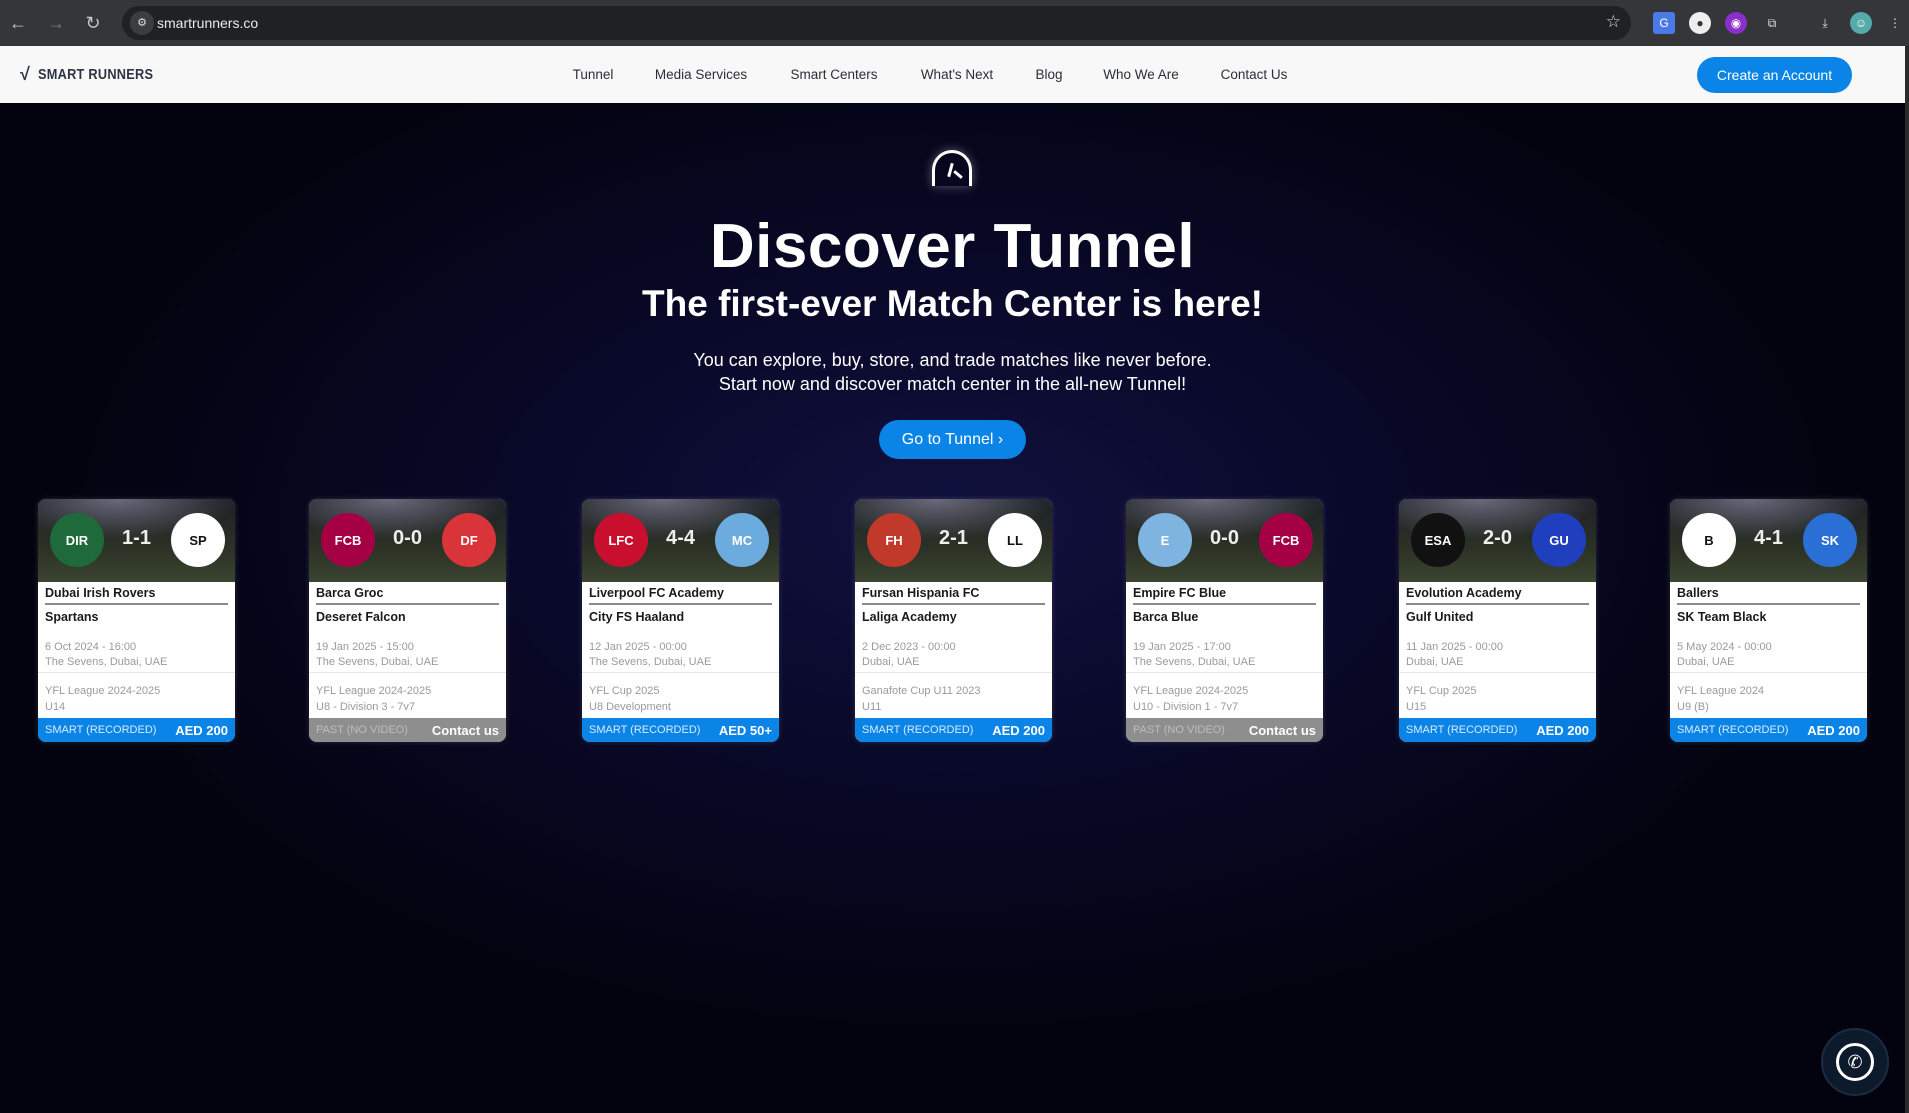 The width and height of the screenshot is (1909, 1113). I want to click on match-league: Ganafote Cup U11 2023, so click(921, 691).